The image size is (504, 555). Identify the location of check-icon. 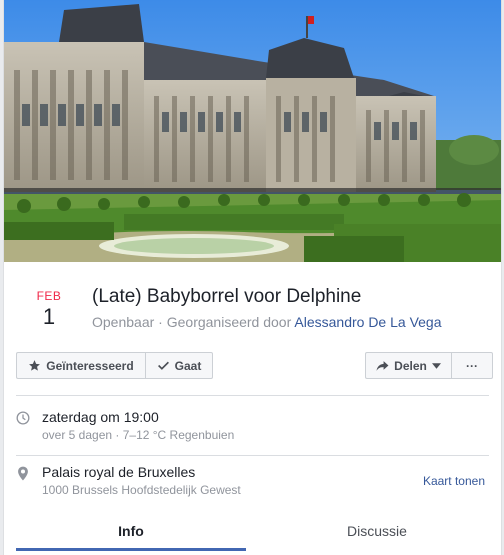
(163, 365).